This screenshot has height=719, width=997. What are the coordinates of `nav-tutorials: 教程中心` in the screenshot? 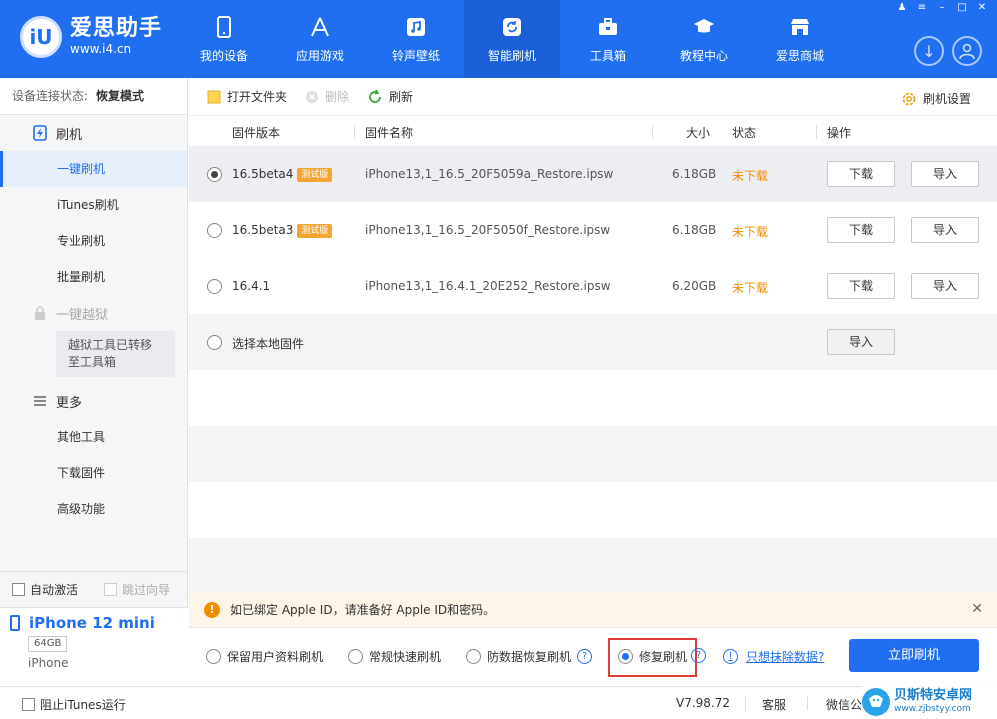 It's located at (704, 39).